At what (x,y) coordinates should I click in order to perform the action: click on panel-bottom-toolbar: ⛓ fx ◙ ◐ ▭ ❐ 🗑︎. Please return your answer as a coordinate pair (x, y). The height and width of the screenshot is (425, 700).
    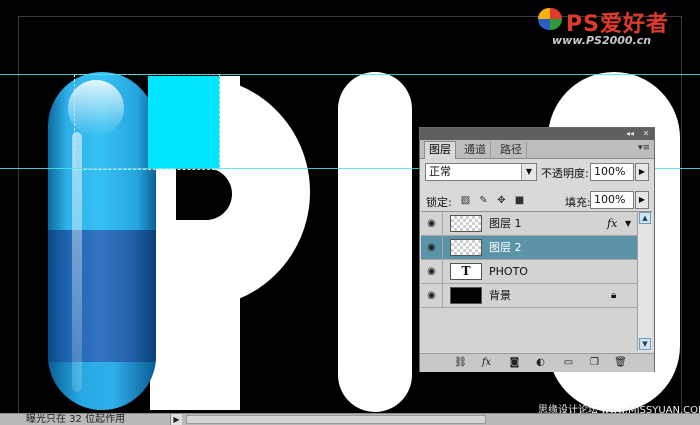
    Looking at the image, I should click on (537, 362).